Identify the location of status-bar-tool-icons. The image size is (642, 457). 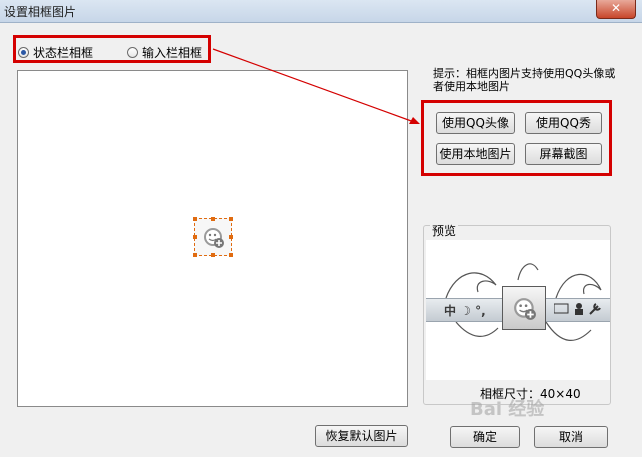
(577, 309).